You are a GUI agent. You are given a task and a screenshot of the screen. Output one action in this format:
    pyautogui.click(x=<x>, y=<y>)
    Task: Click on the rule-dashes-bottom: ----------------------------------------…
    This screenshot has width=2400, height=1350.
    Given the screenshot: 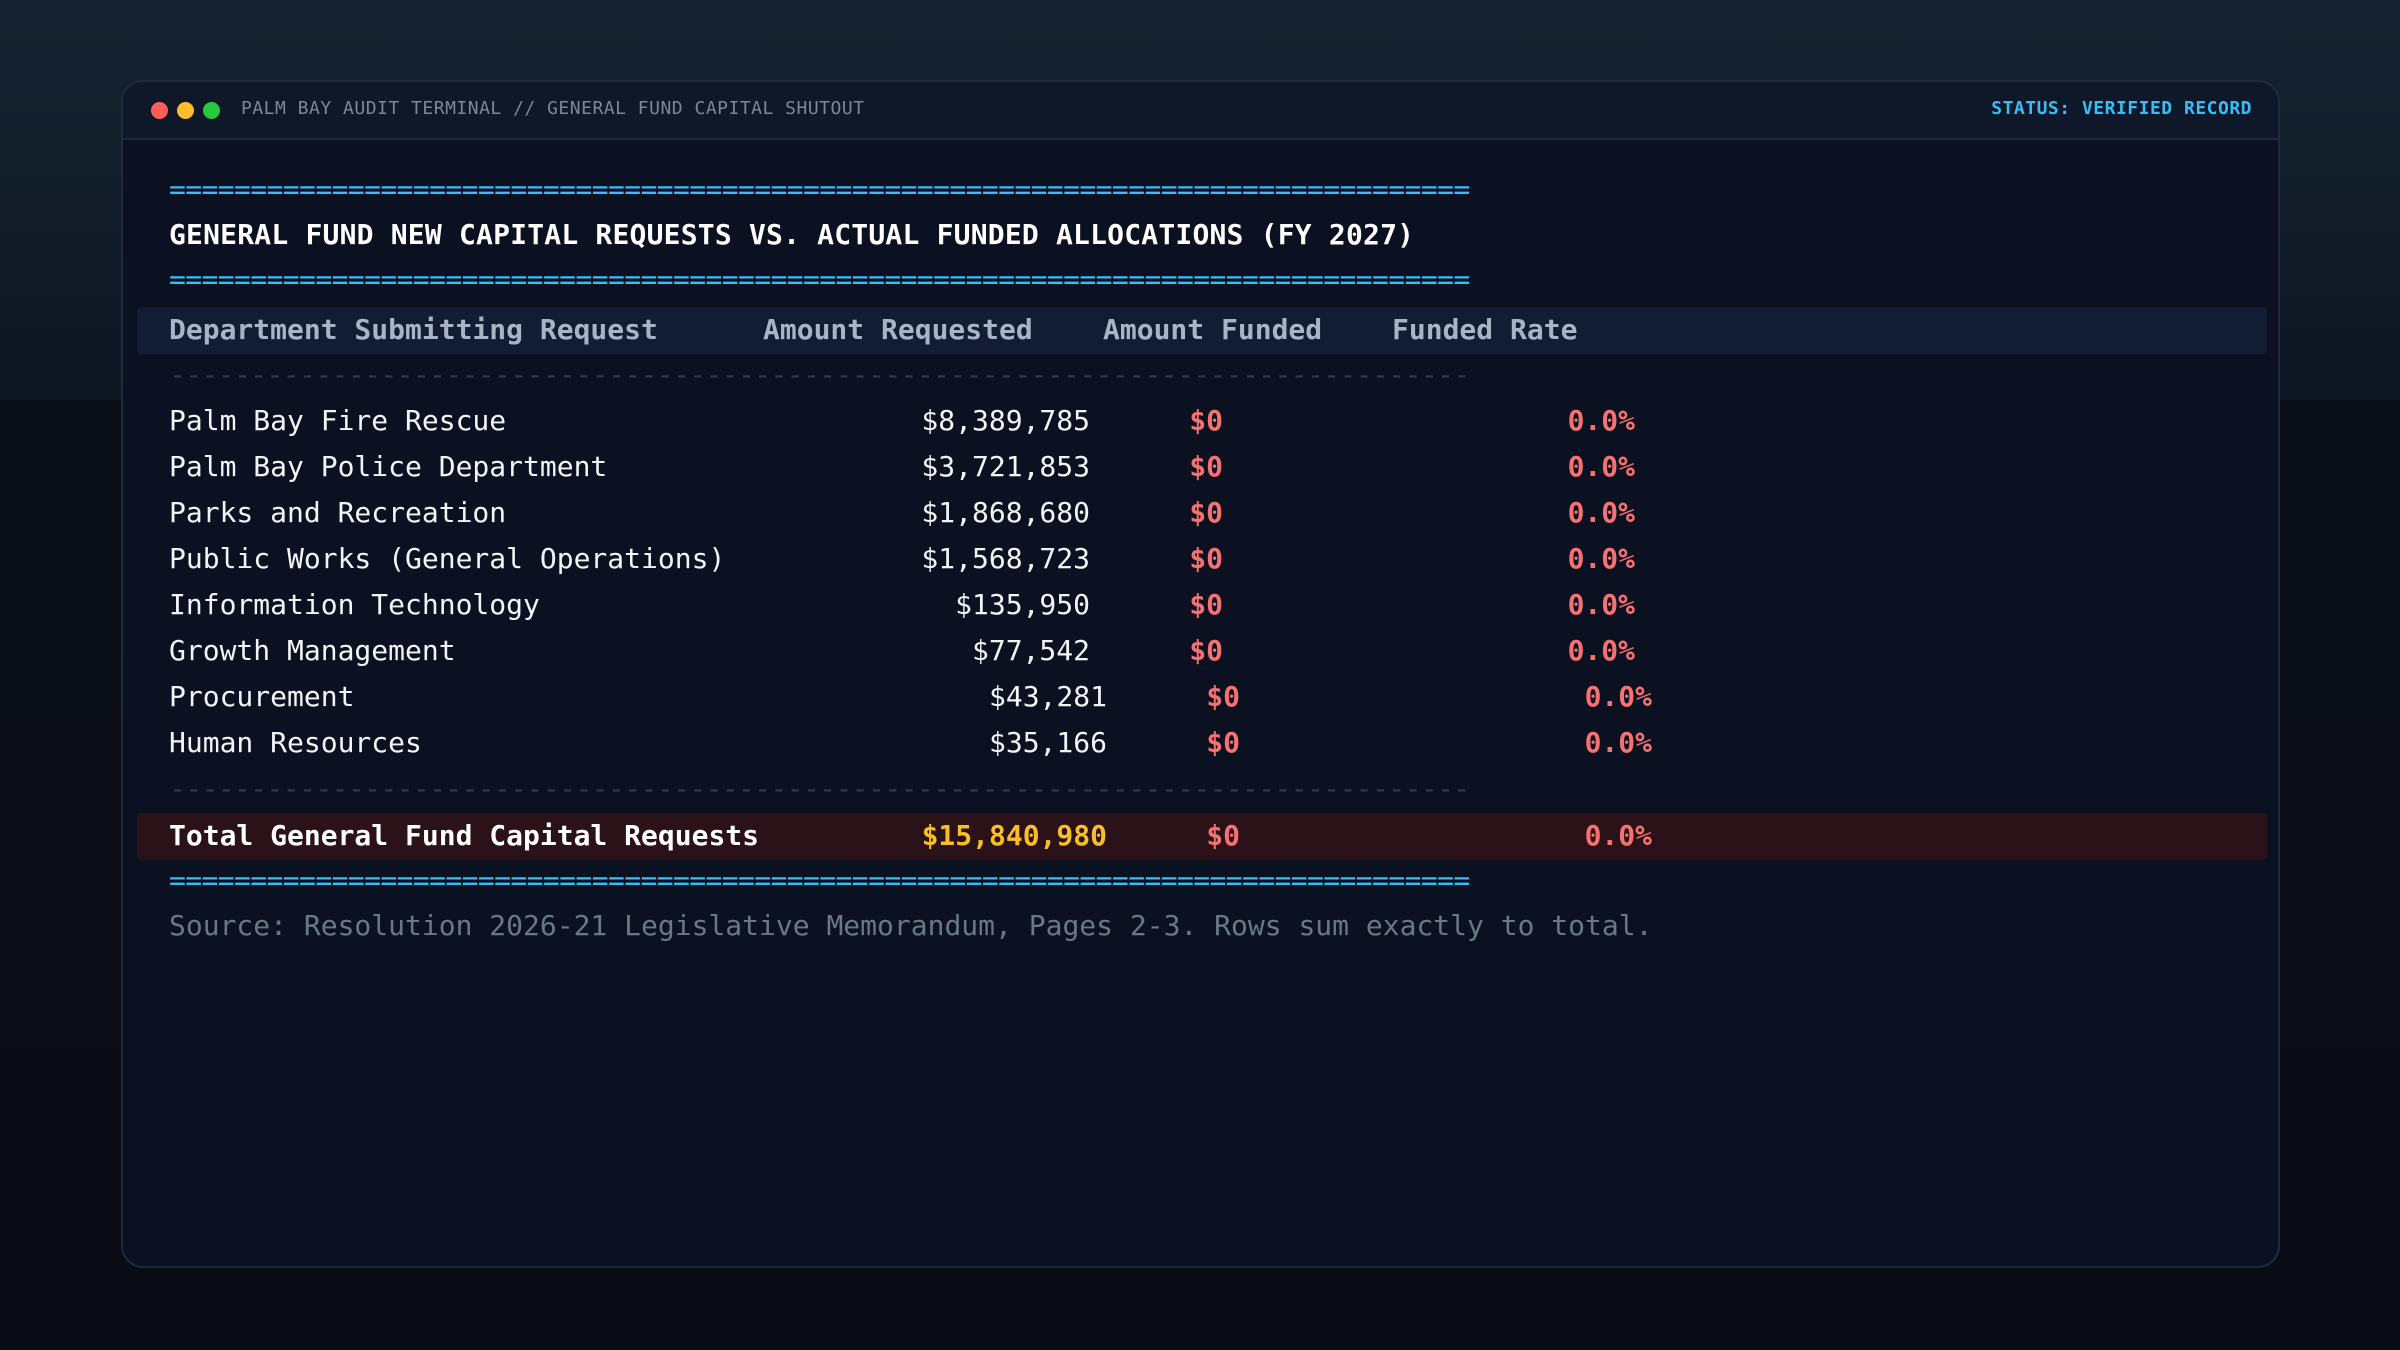 What is the action you would take?
    pyautogui.click(x=819, y=788)
    